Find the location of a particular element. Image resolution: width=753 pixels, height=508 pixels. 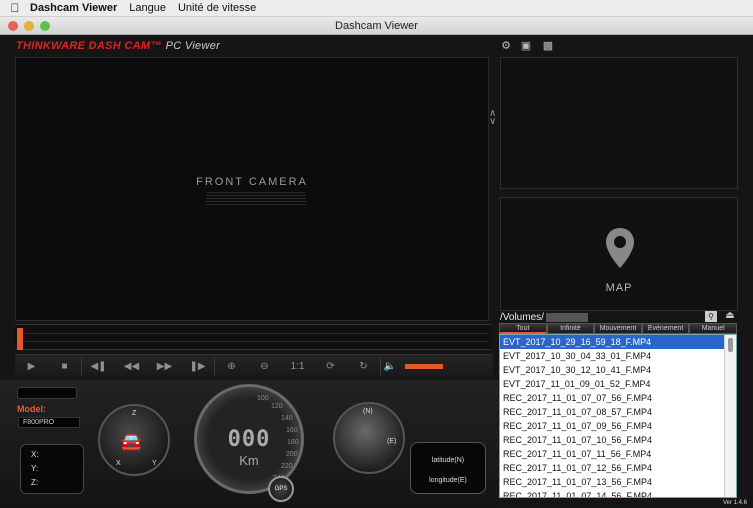

timeline-marker is located at coordinates (20, 339).